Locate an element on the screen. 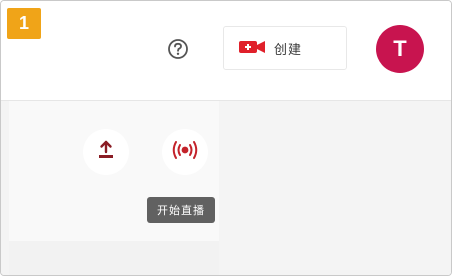  step-number: 1 is located at coordinates (23, 23).